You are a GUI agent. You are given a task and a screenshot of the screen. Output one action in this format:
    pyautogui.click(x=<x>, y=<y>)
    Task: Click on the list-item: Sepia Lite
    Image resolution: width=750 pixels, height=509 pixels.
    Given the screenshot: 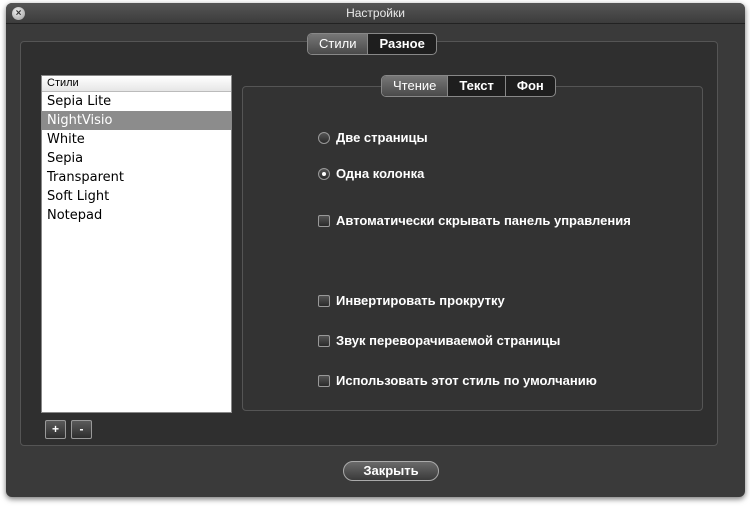 What is the action you would take?
    pyautogui.click(x=136, y=101)
    